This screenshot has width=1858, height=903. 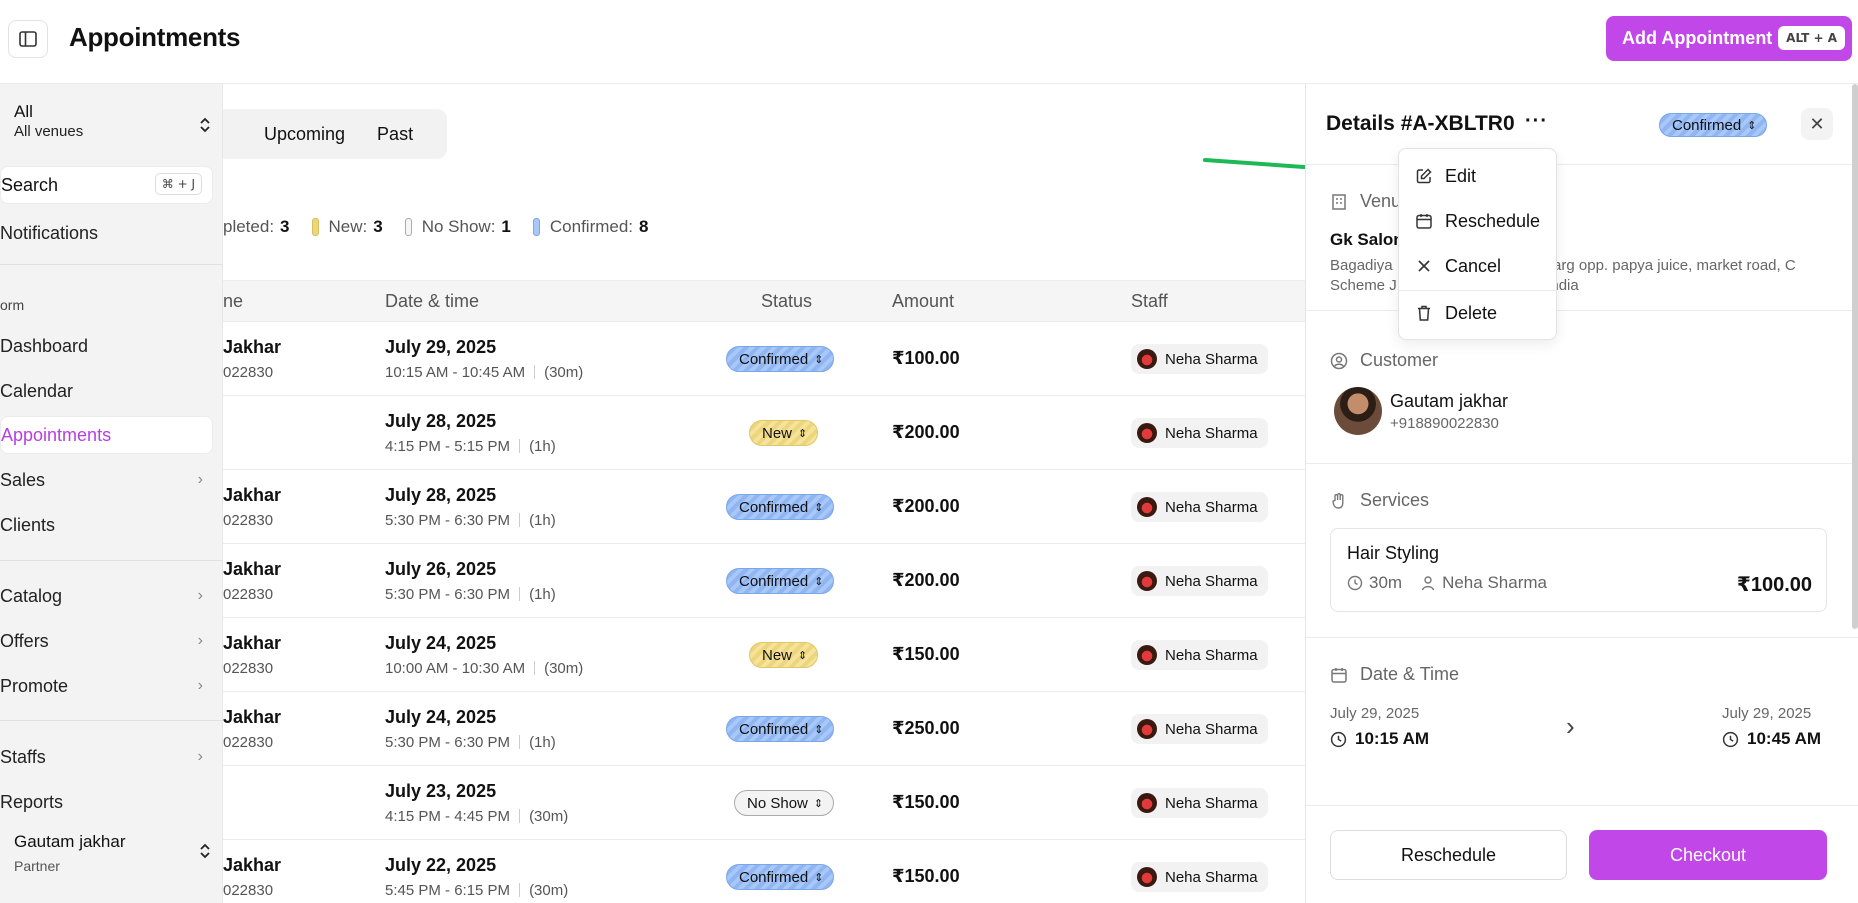 I want to click on end-date: July 29, 2025, so click(x=1767, y=713).